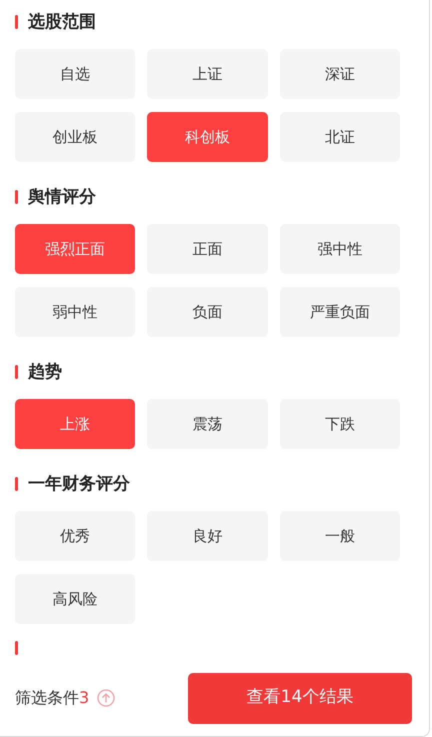  Describe the element at coordinates (45, 372) in the screenshot. I see `section-title: 趋势` at that location.